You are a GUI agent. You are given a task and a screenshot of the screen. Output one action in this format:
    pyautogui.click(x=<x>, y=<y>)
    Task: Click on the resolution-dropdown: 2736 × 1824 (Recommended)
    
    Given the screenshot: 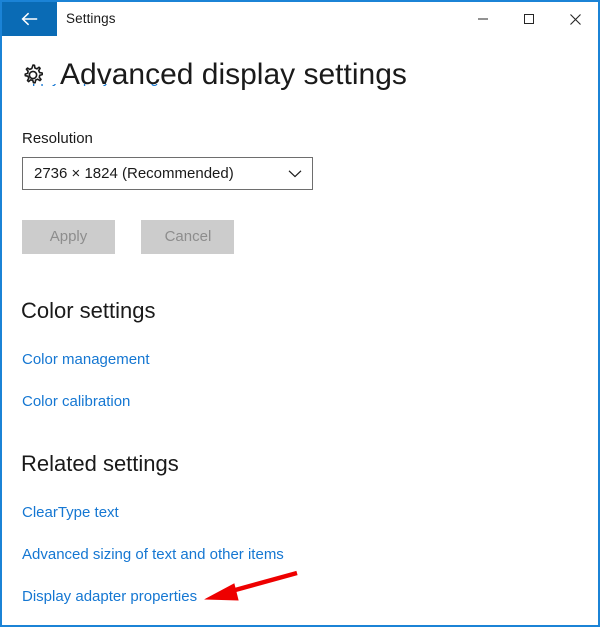 What is the action you would take?
    pyautogui.click(x=167, y=173)
    